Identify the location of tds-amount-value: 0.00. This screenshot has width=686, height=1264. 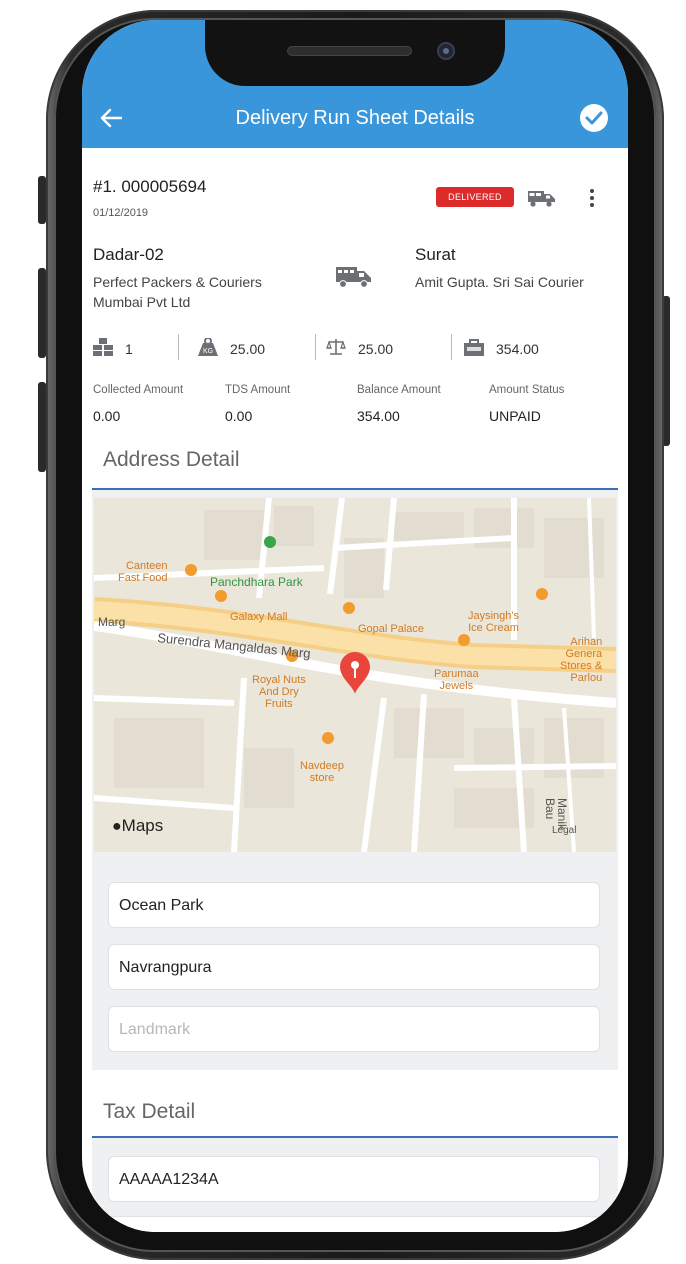
(239, 416).